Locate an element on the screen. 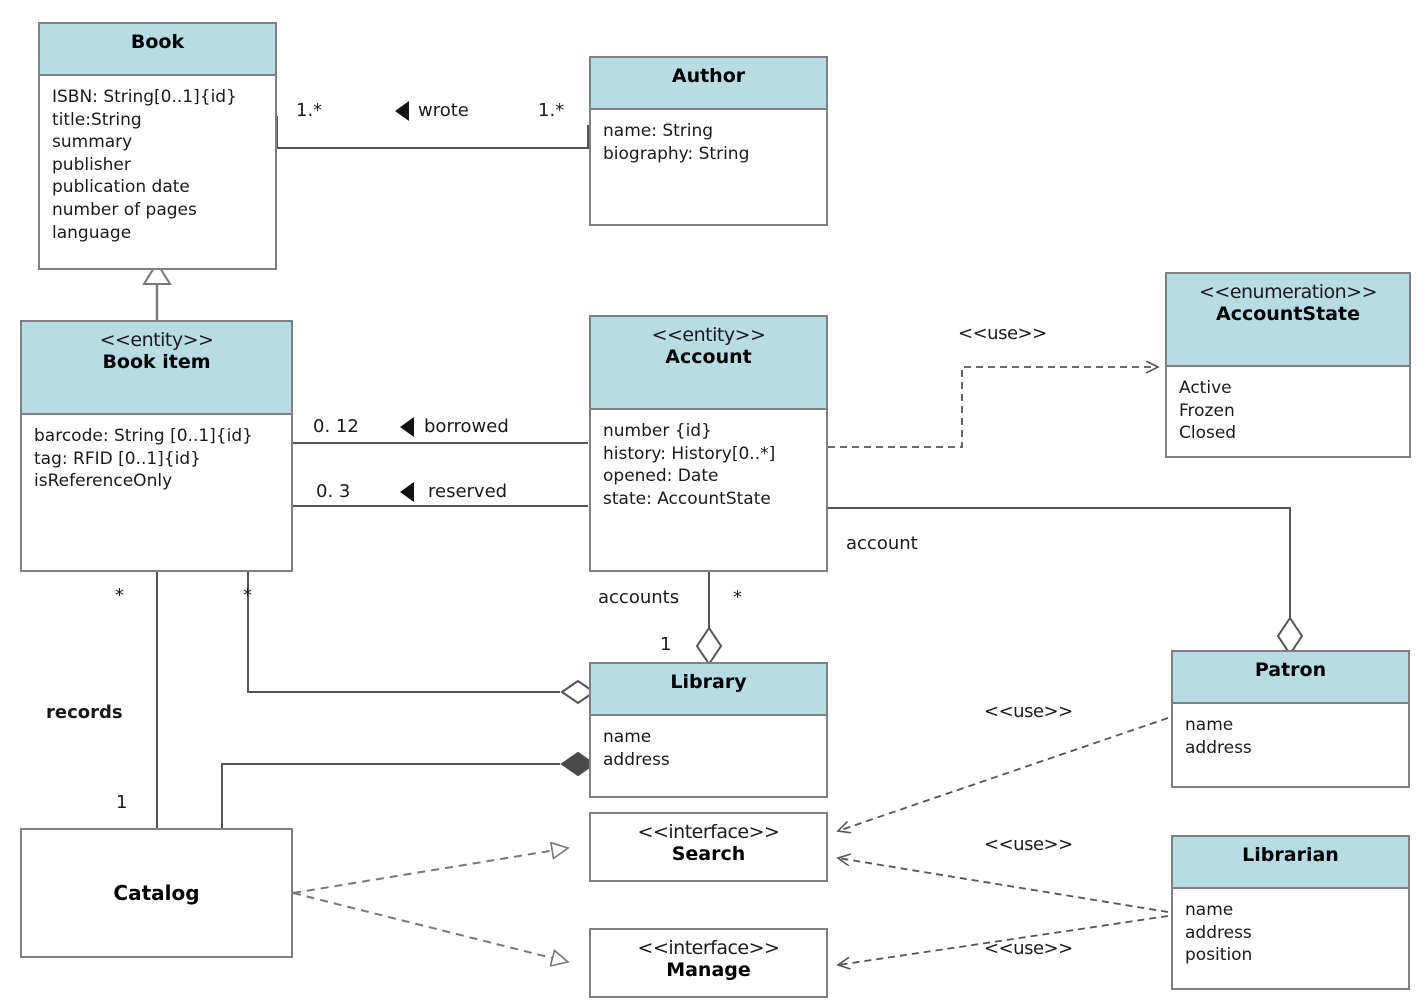  class-manage-name: Manage is located at coordinates (708, 970).